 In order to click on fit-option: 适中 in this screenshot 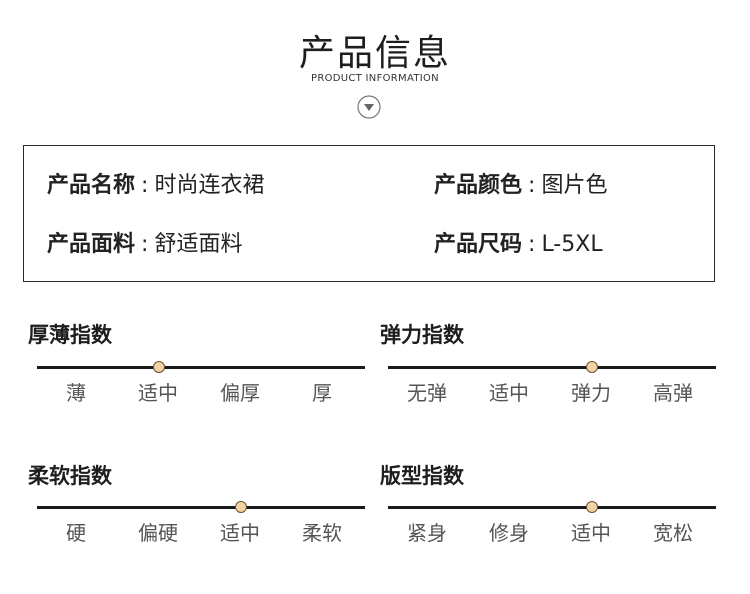, I will do `click(591, 533)`.